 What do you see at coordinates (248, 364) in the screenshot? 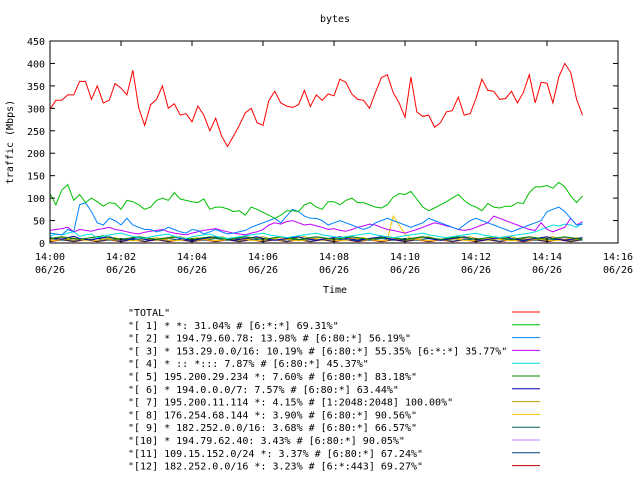
I see `legend-entry-label: "[ 4] * :: *::: 7.87% # [6:80:*] 45.37%"` at bounding box center [248, 364].